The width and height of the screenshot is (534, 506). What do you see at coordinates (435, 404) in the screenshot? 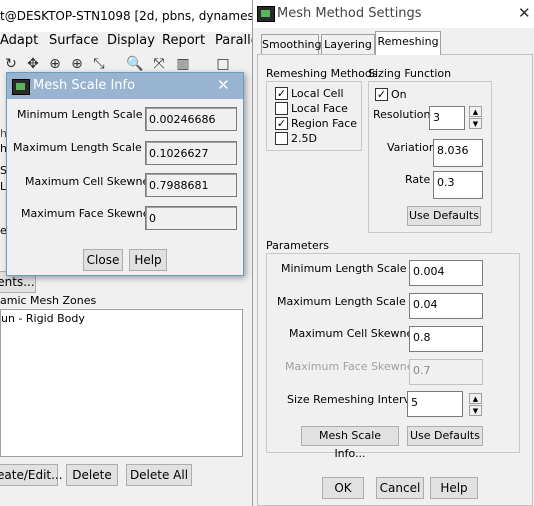
I see `size-remesh-interval-input: 5` at bounding box center [435, 404].